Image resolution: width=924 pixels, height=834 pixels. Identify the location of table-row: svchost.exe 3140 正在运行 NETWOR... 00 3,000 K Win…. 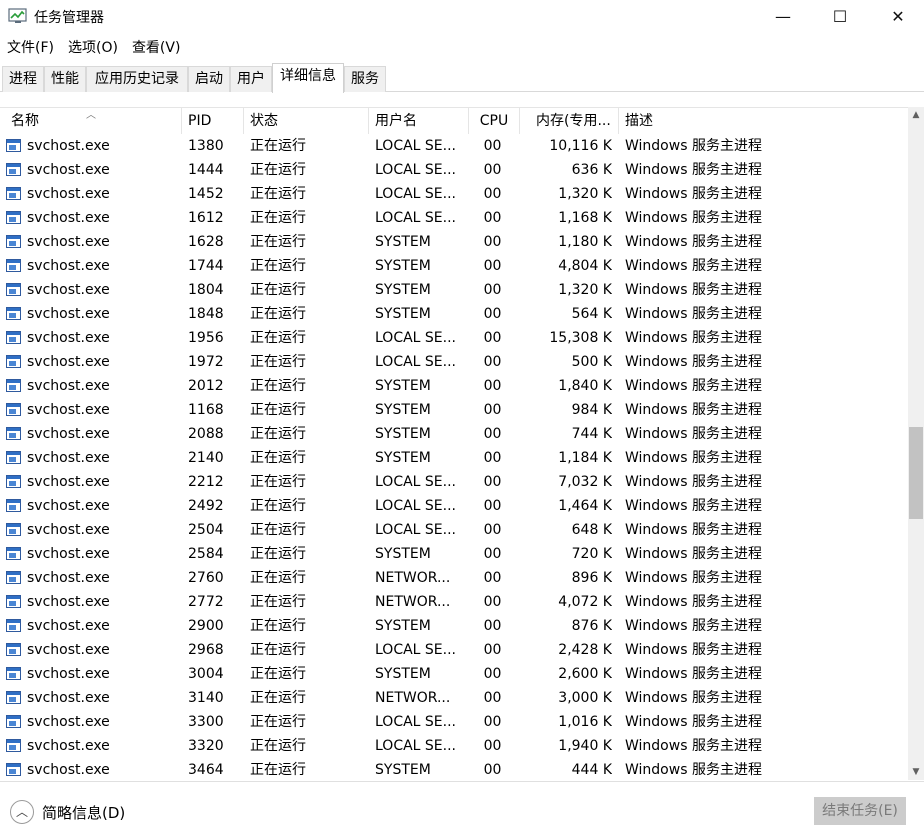
(454, 698).